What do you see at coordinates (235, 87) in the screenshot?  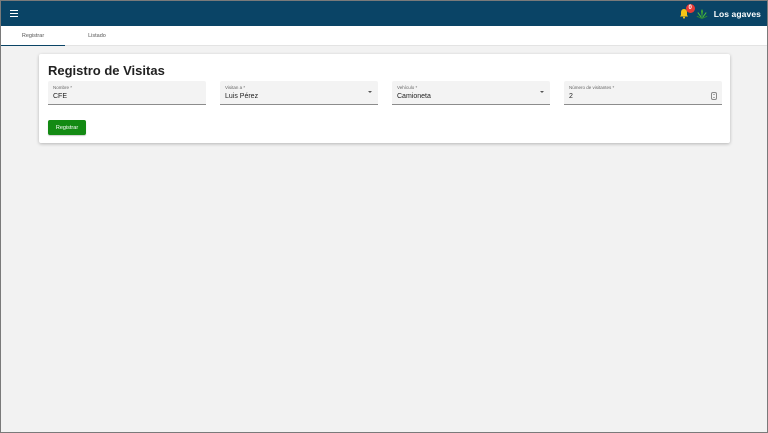 I see `visitan-a-label: Visitan a *` at bounding box center [235, 87].